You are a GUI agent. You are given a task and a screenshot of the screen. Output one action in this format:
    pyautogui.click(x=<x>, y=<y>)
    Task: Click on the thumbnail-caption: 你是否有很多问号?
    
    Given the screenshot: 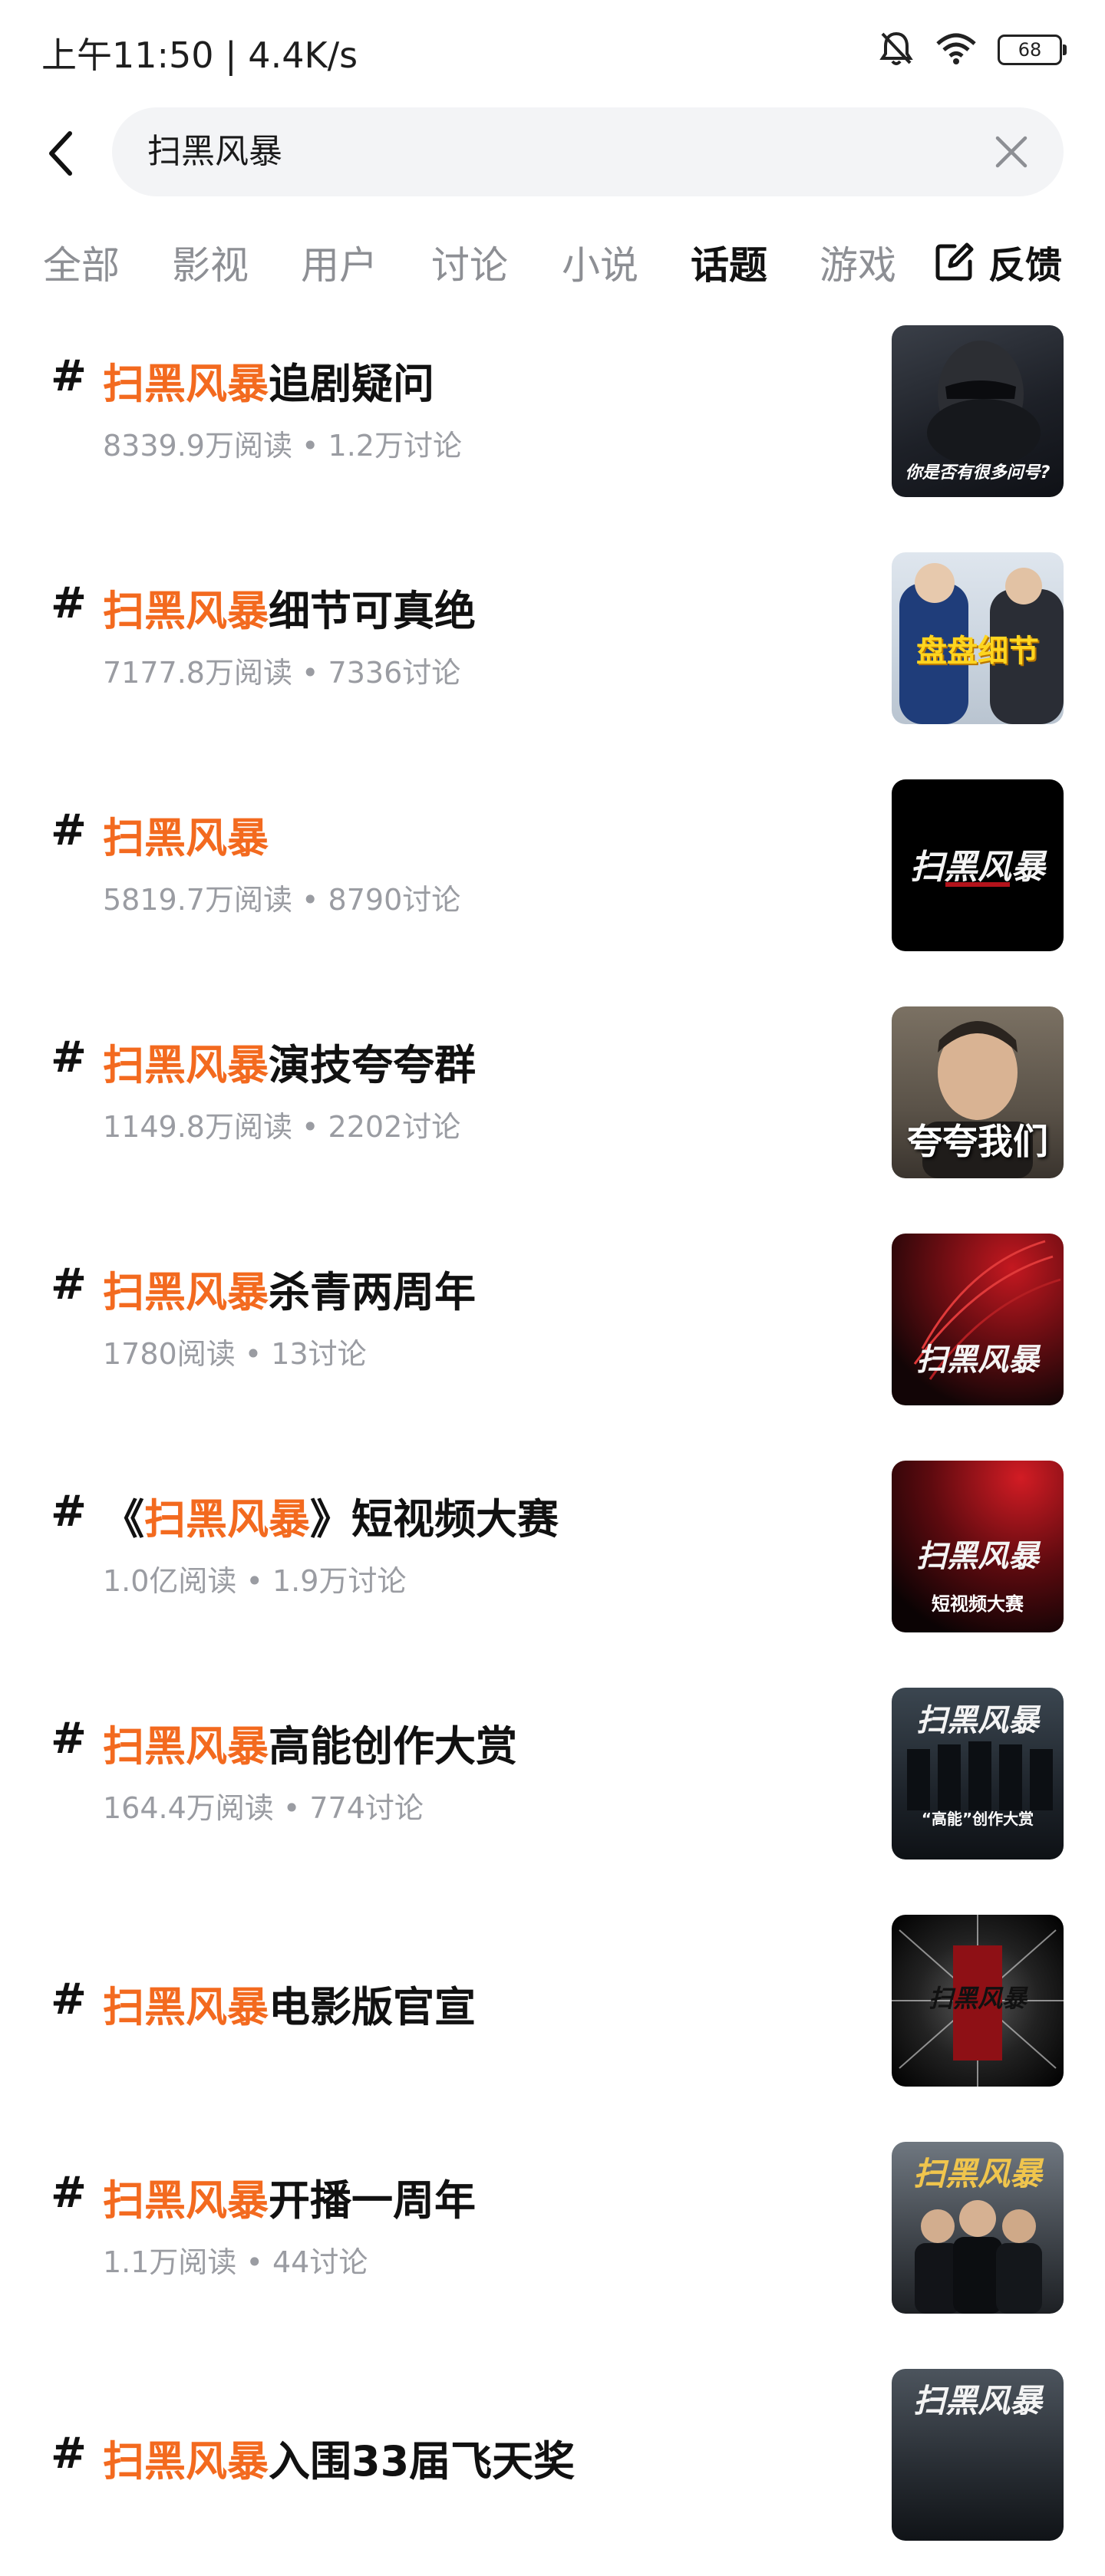 What is the action you would take?
    pyautogui.click(x=978, y=473)
    